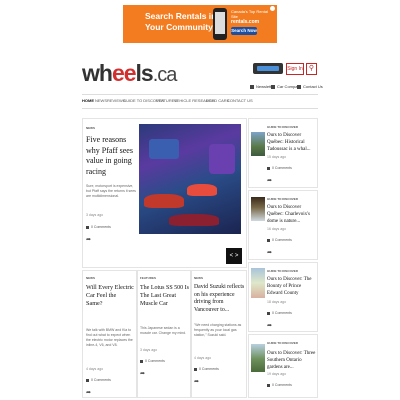 Image resolution: width=400 pixels, height=400 pixels. I want to click on nav-used-cars: USED CARS, so click(217, 100).